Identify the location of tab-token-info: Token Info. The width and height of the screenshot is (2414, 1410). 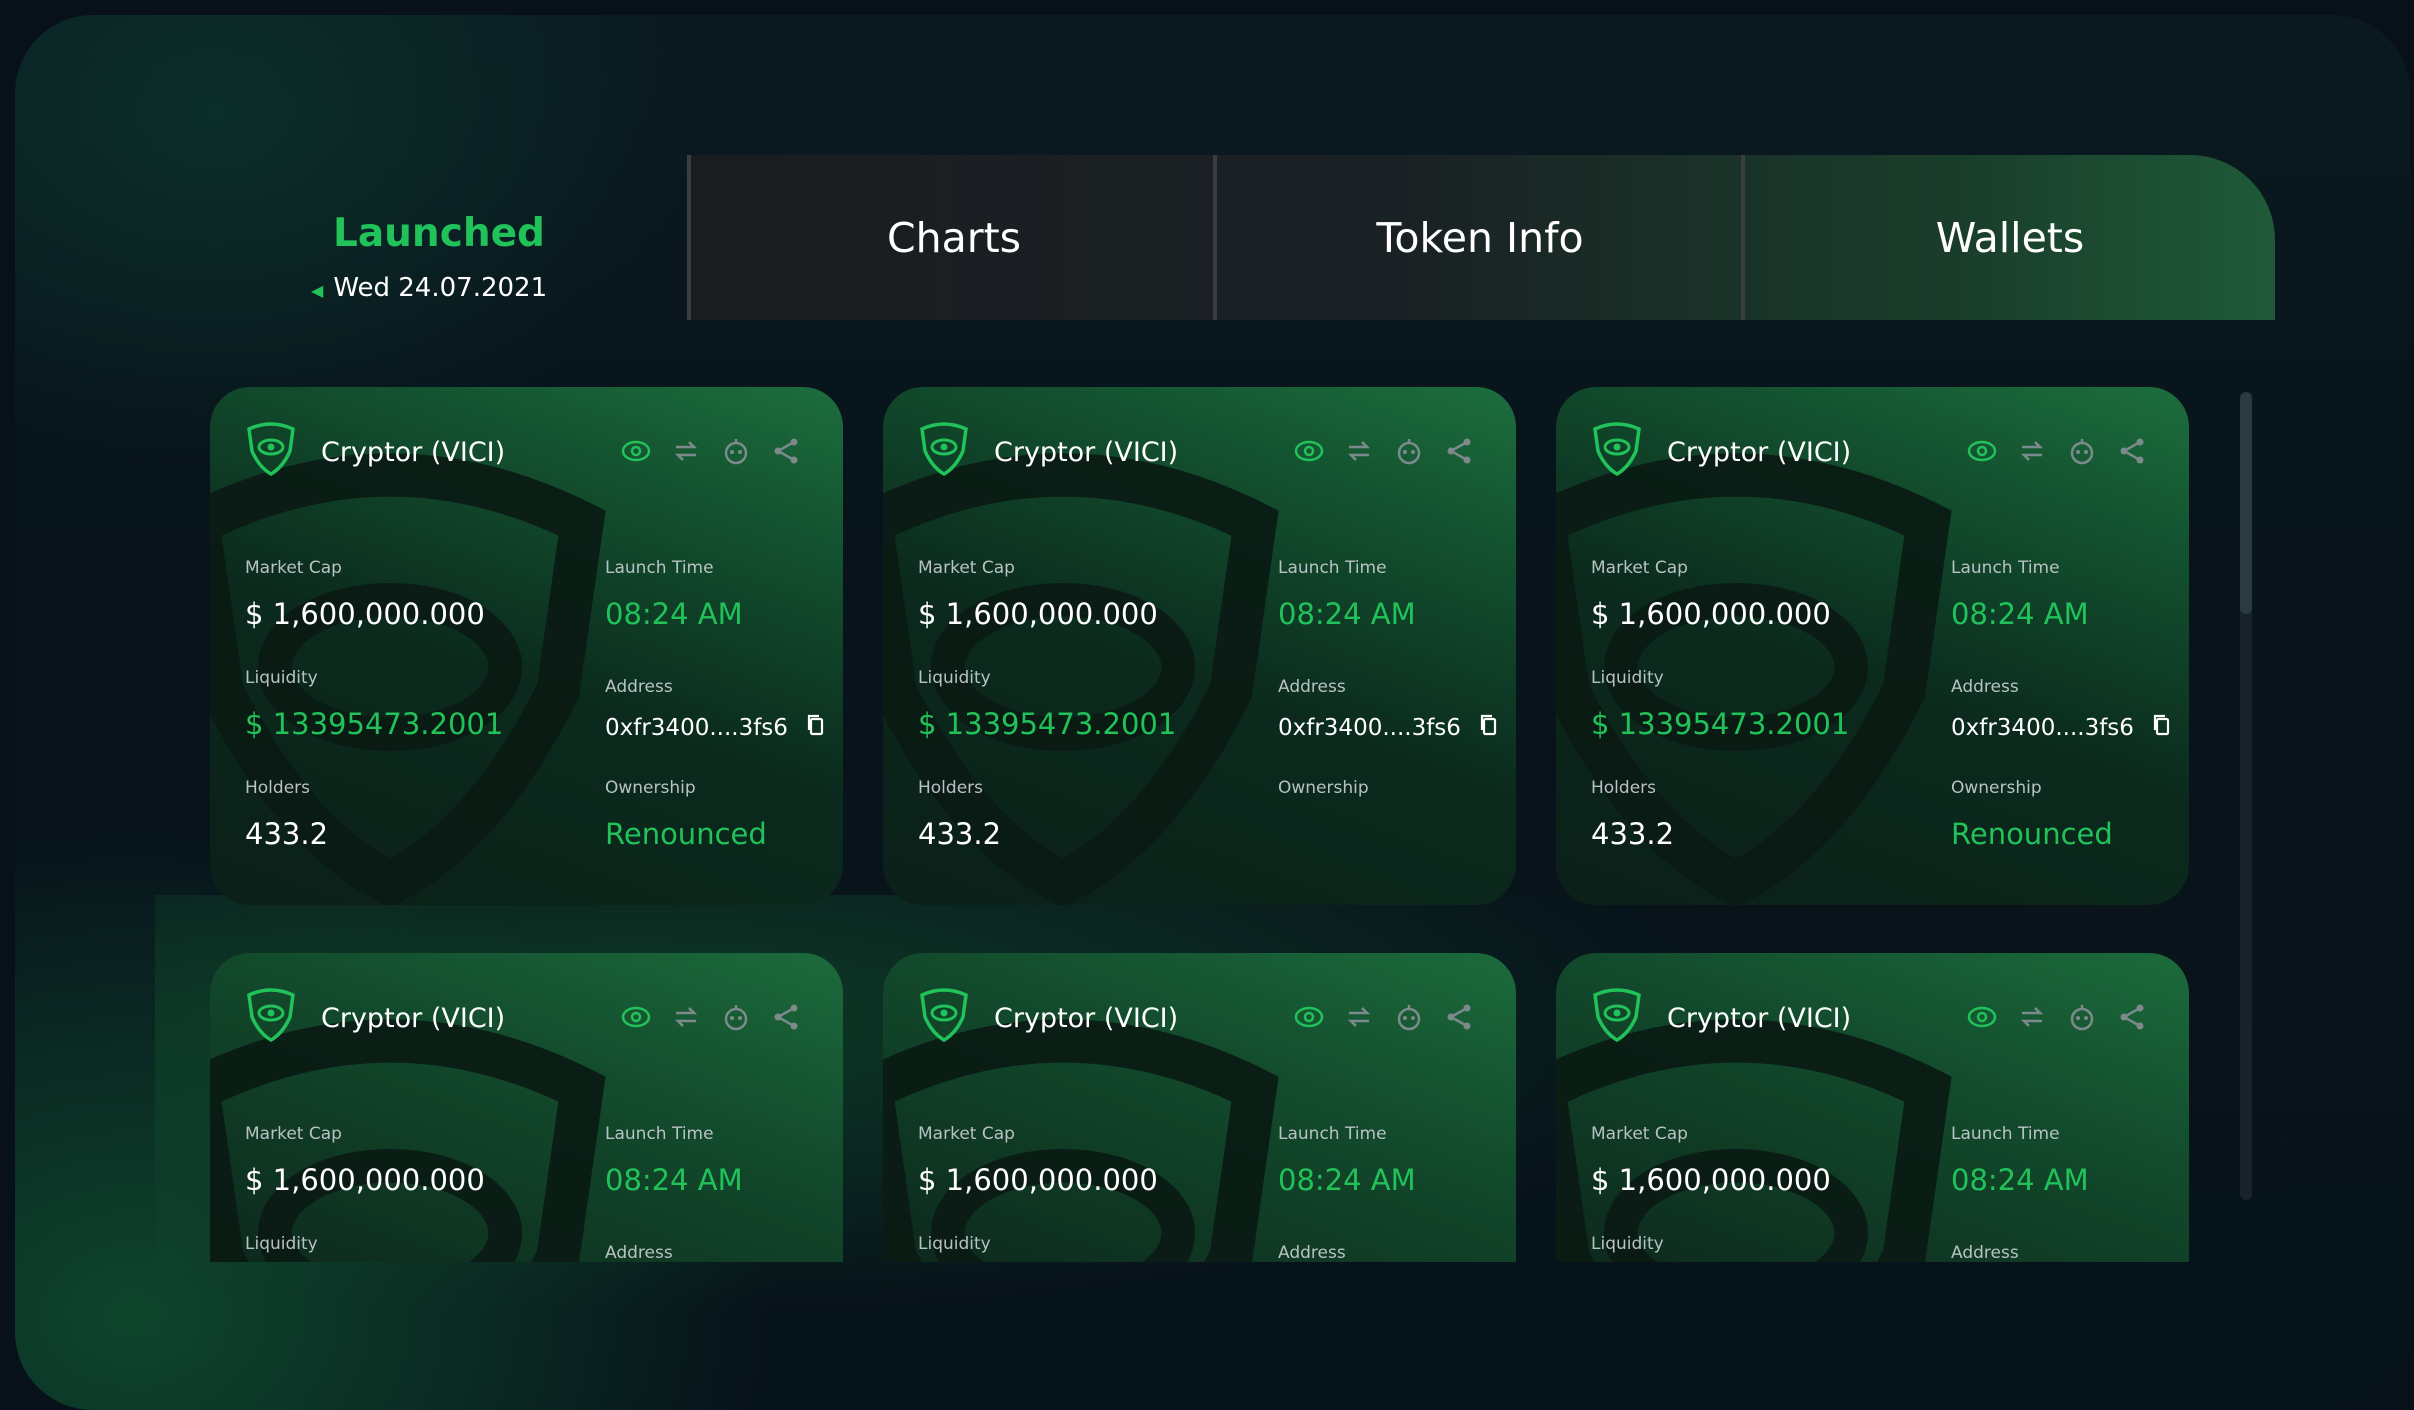
(1478, 237).